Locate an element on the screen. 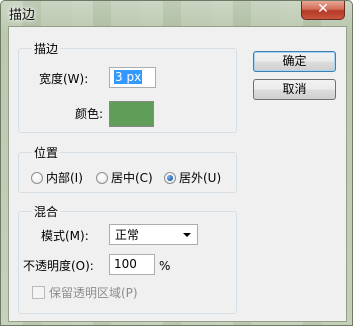 The width and height of the screenshot is (353, 326). mode-label: 模式(M): is located at coordinates (65, 236).